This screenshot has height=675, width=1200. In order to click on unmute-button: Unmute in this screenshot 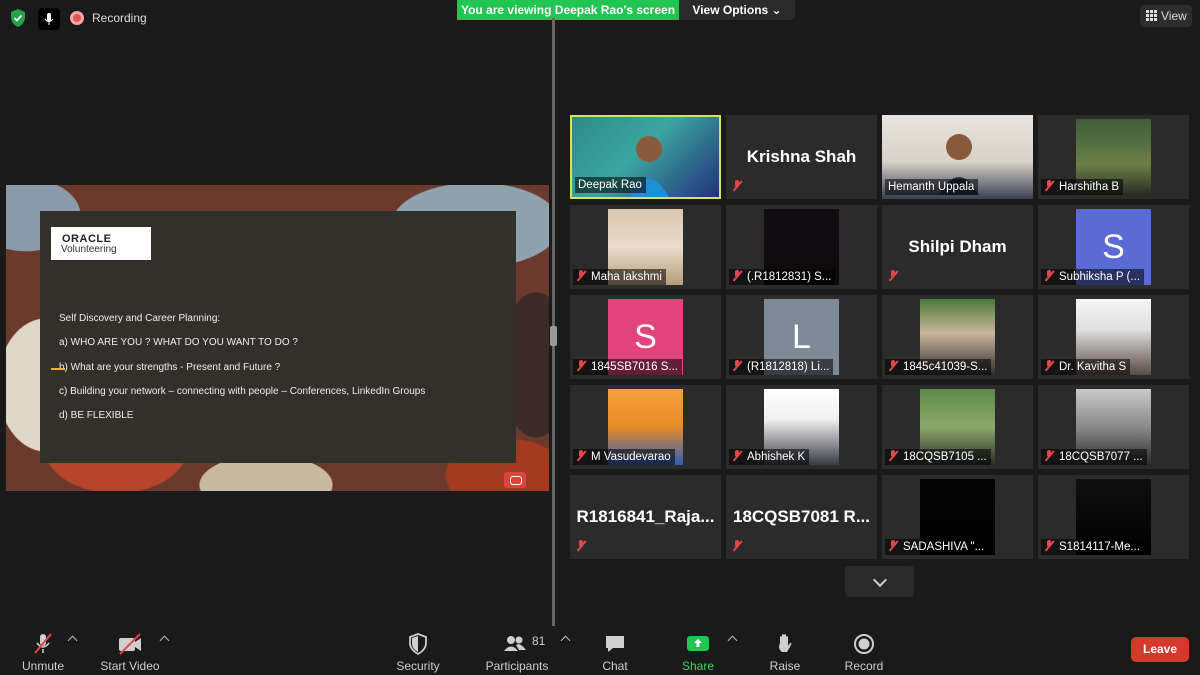, I will do `click(43, 650)`.